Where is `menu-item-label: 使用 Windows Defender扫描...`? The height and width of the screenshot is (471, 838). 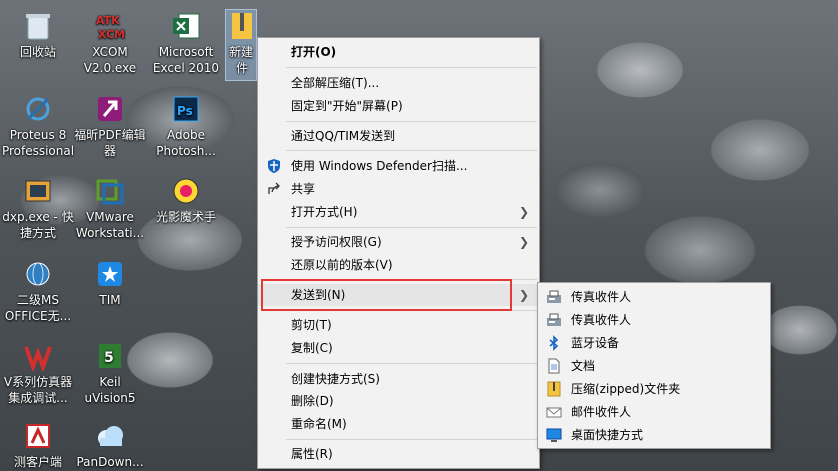
menu-item-label: 使用 Windows Defender扫描... is located at coordinates (379, 166).